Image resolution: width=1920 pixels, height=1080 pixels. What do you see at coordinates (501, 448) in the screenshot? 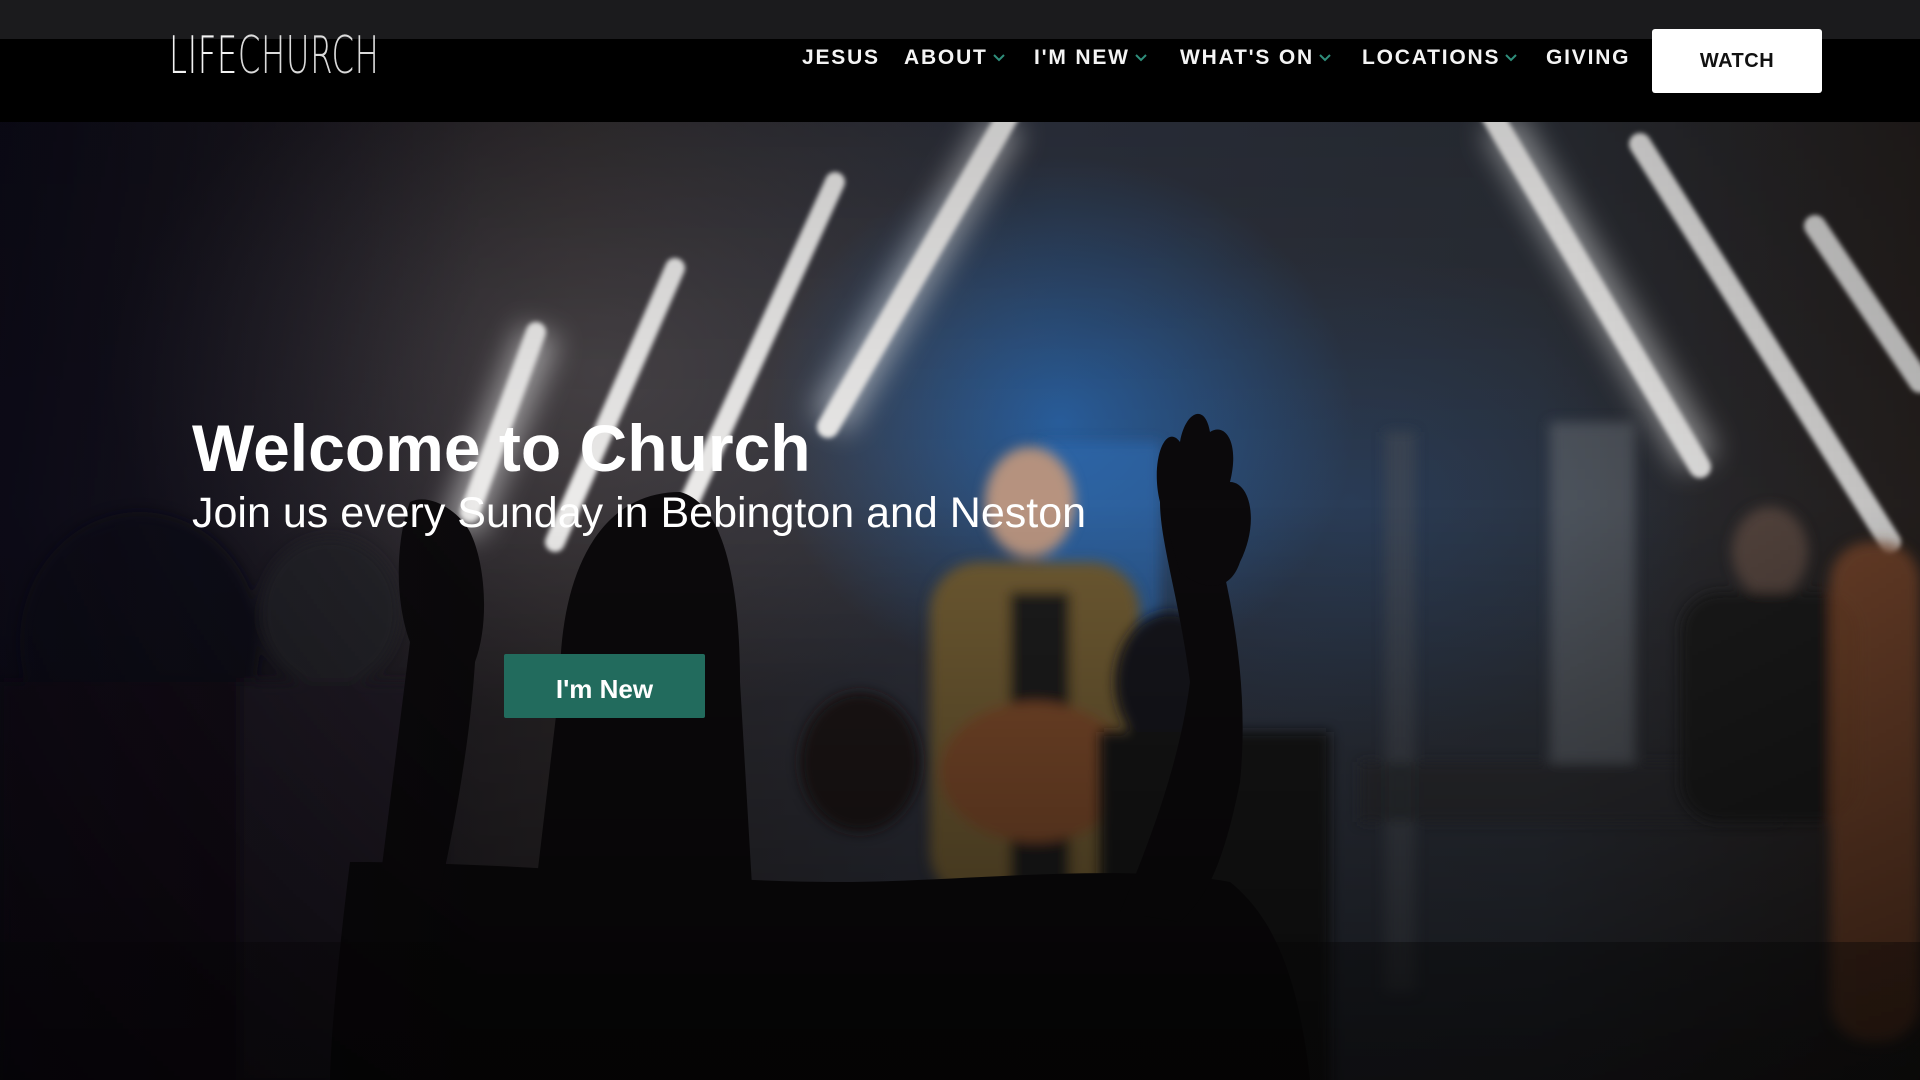
I see `hero-title: Welcome to Church` at bounding box center [501, 448].